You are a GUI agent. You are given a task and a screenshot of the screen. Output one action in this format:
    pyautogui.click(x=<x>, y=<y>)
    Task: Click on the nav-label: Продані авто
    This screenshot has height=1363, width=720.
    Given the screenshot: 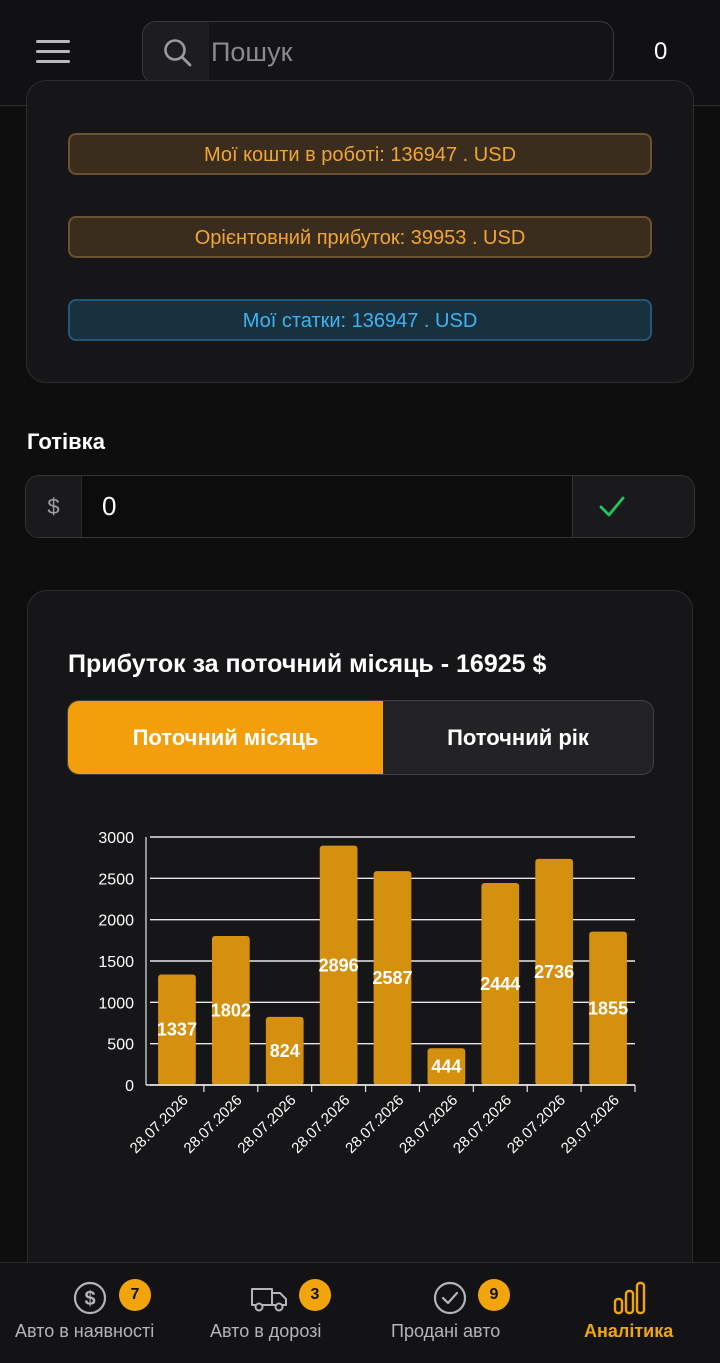 What is the action you would take?
    pyautogui.click(x=446, y=1331)
    